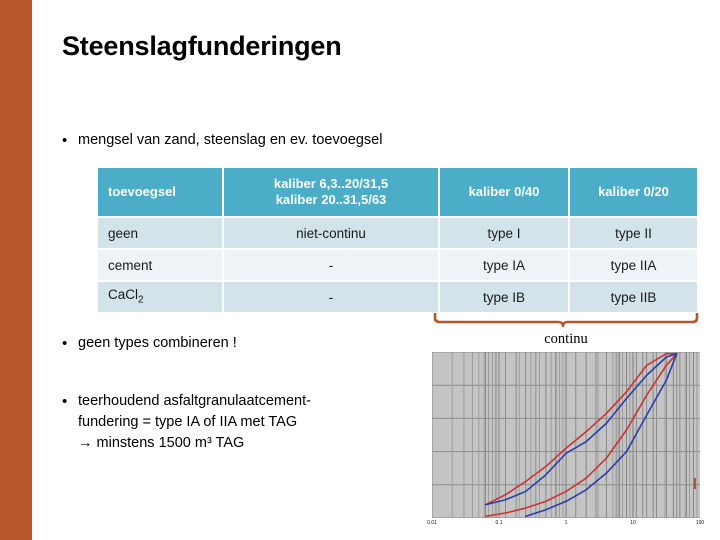  Describe the element at coordinates (565, 527) in the screenshot. I see `chart-x-axis: 0.01 0.1 1 10 100` at that location.